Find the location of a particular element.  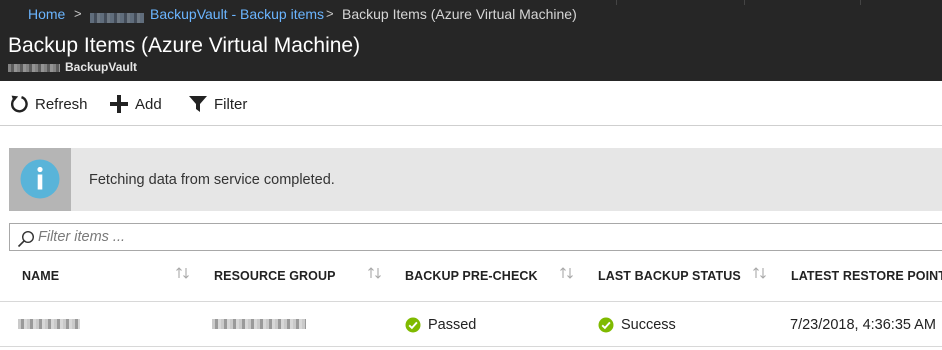

column-header-last-backup-status: LAST BACKUP STATUS is located at coordinates (669, 276).